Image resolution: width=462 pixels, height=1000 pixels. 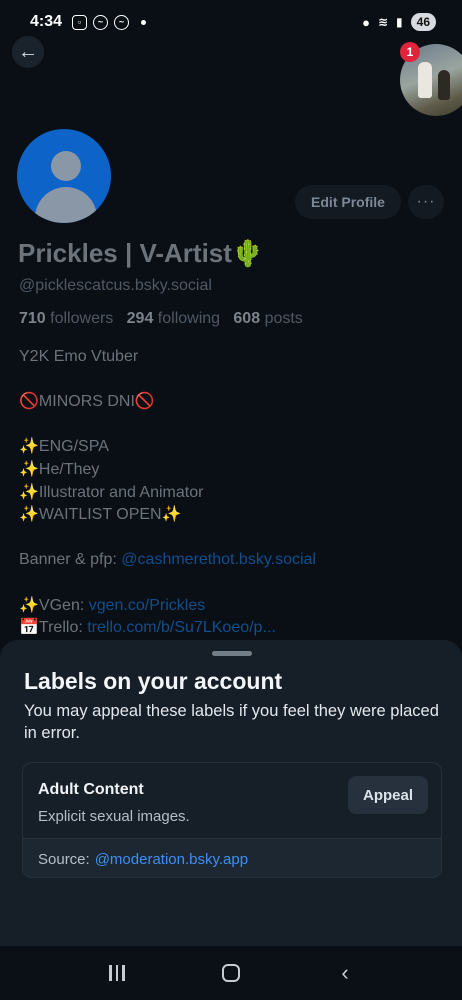 I want to click on bio-line: ✨He/They, so click(x=59, y=469).